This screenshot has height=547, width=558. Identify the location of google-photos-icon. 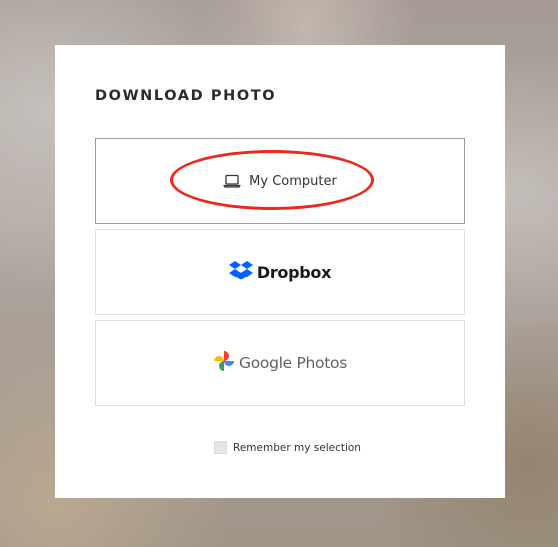
(224, 363).